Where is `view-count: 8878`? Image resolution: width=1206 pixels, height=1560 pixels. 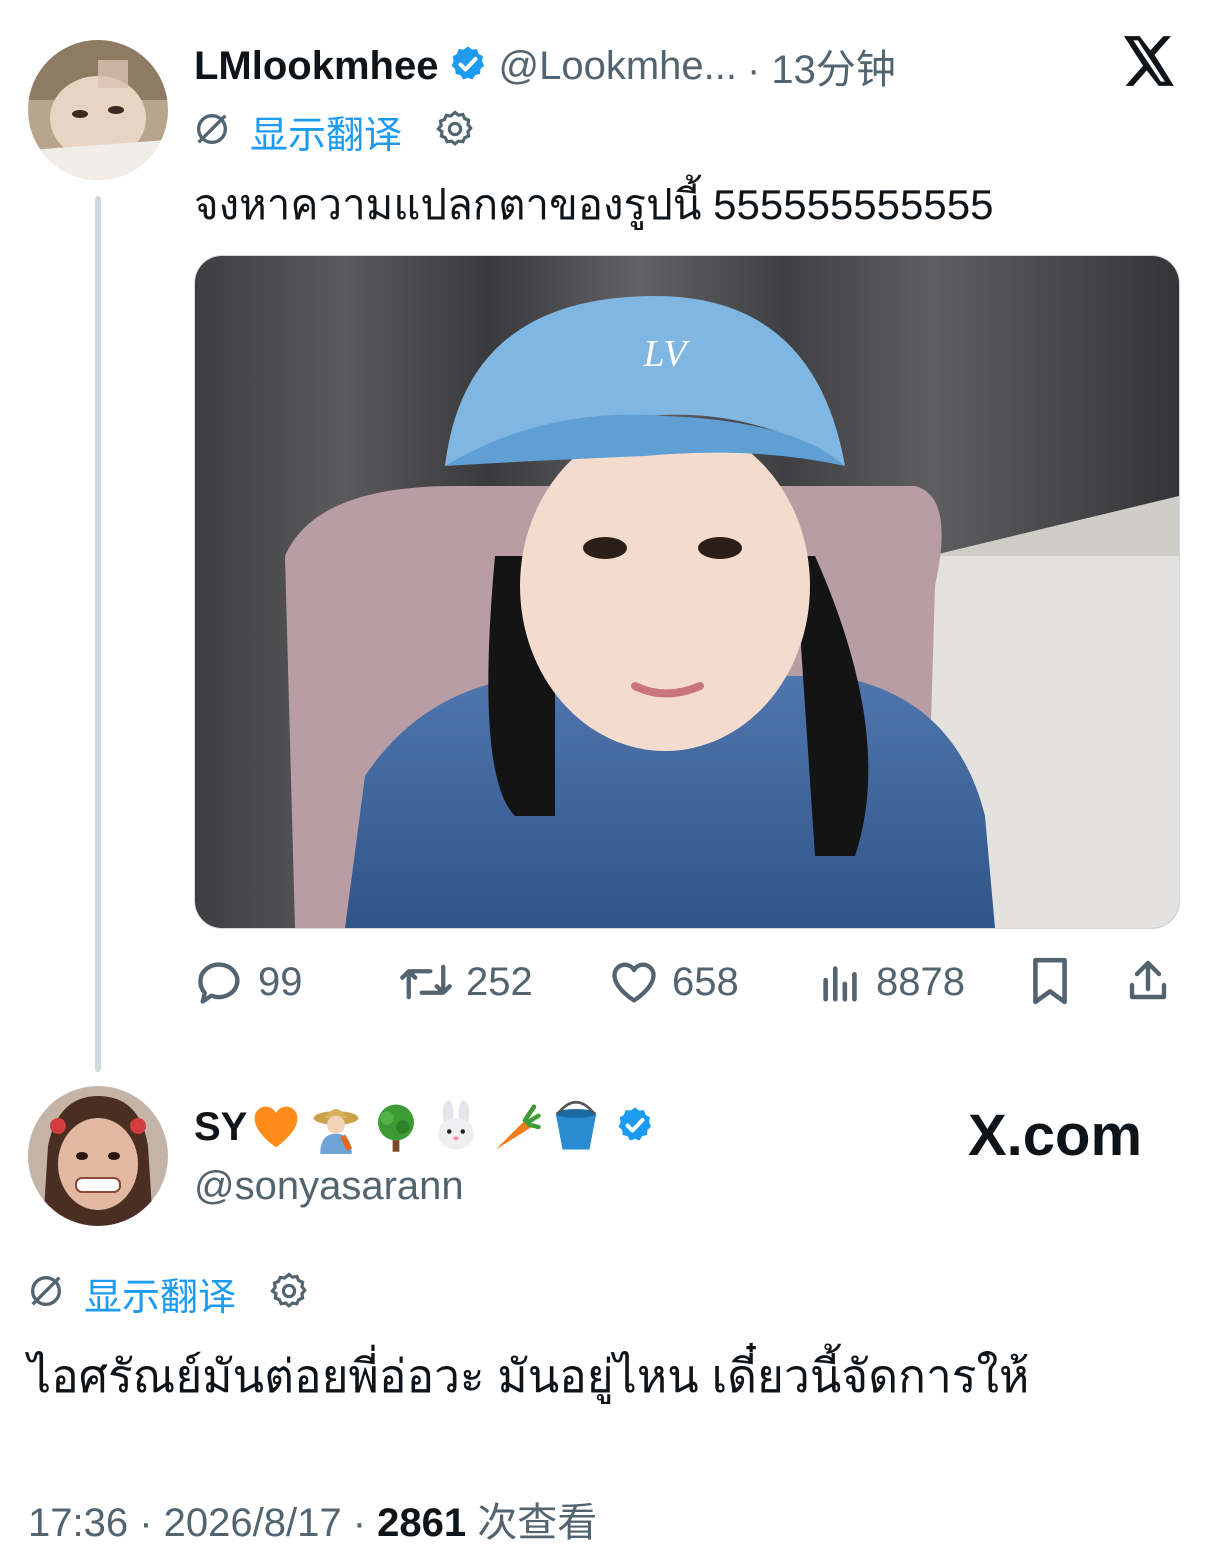
view-count: 8878 is located at coordinates (920, 981).